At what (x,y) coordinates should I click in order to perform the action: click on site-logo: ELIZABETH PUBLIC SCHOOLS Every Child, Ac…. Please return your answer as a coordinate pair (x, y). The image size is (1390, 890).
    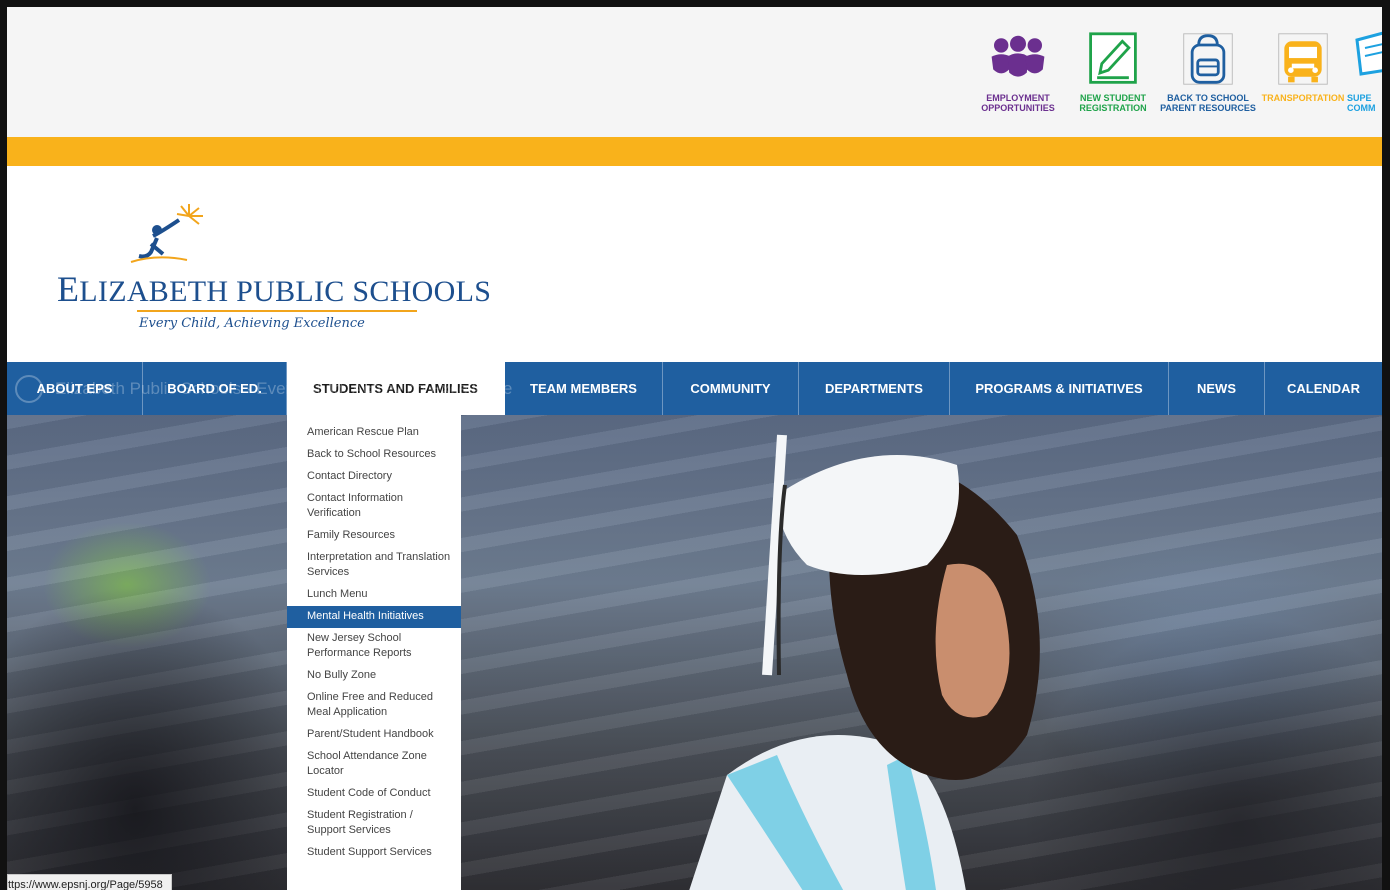
    Looking at the image, I should click on (274, 274).